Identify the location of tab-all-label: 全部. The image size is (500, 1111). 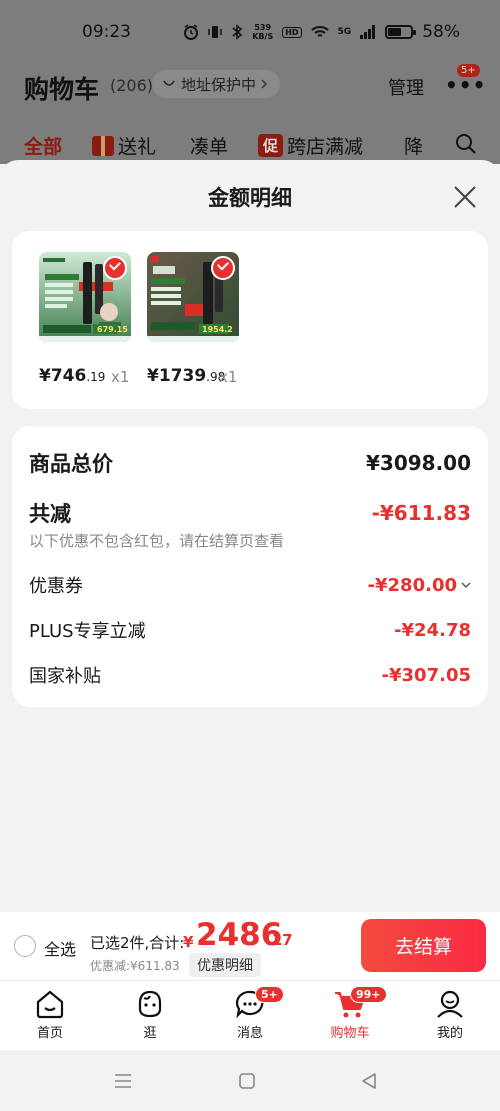
(43, 147).